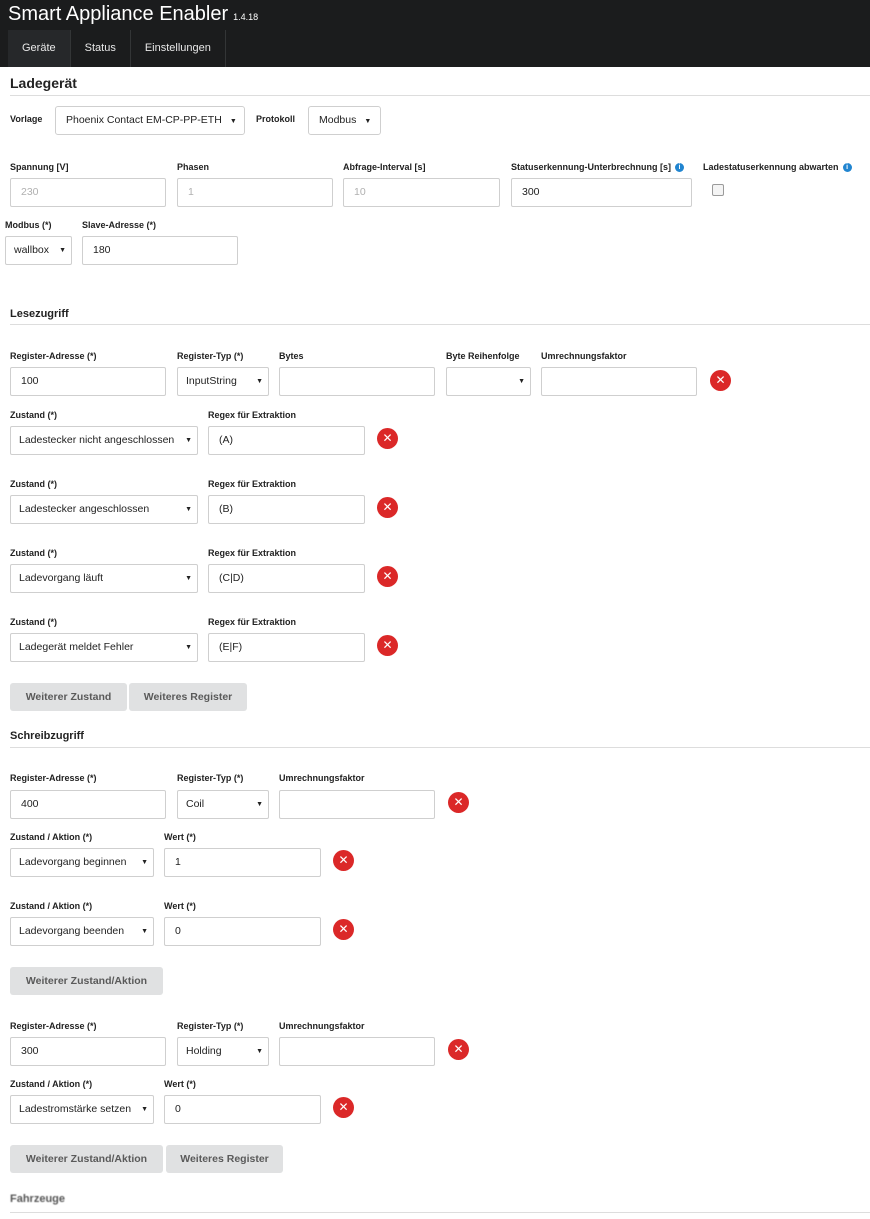 Image resolution: width=870 pixels, height=1219 pixels. Describe the element at coordinates (88, 381) in the screenshot. I see `read-register-address-input: 100` at that location.